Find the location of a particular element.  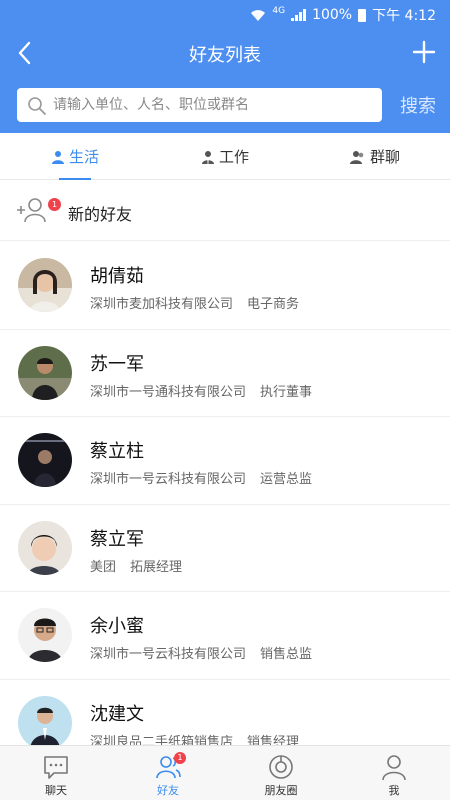

add-icon is located at coordinates (424, 52).